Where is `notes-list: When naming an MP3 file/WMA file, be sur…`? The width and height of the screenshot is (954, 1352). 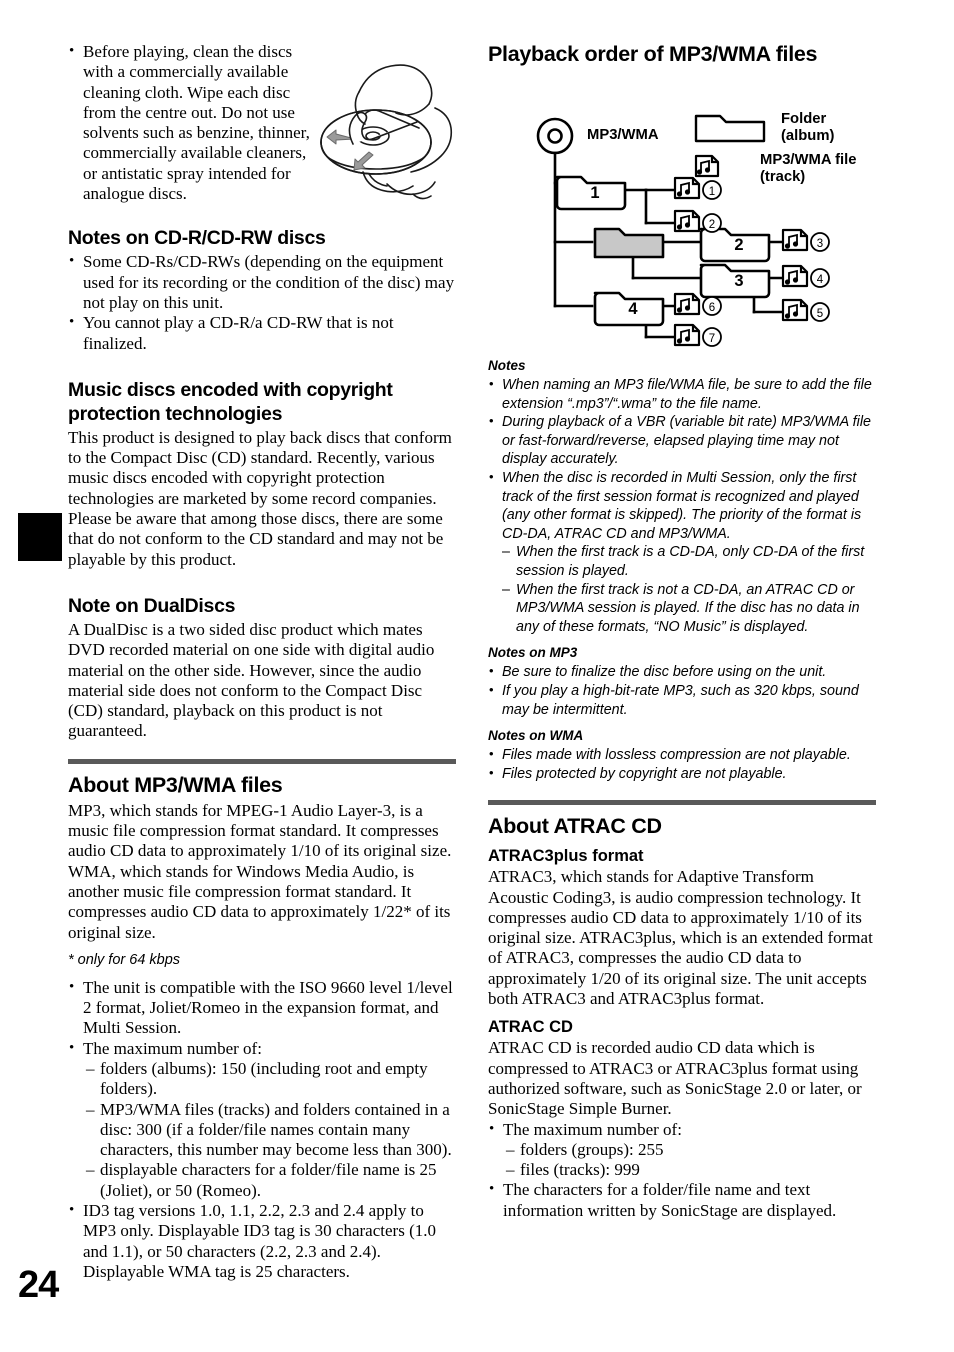
notes-list: When naming an MP3 file/WMA file, be sur… is located at coordinates (682, 459).